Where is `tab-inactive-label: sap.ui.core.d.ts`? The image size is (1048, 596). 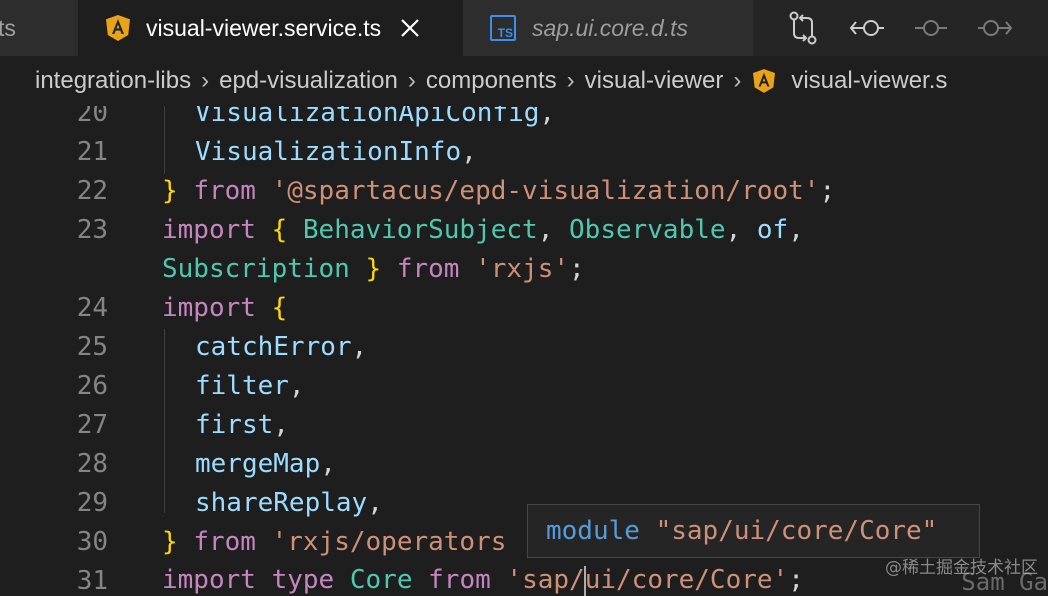
tab-inactive-label: sap.ui.core.d.ts is located at coordinates (610, 27).